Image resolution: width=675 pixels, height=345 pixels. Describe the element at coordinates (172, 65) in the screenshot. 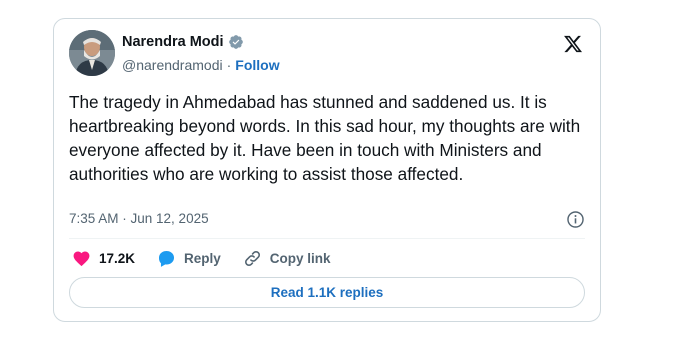

I see `author-handle: @narendramodi` at that location.